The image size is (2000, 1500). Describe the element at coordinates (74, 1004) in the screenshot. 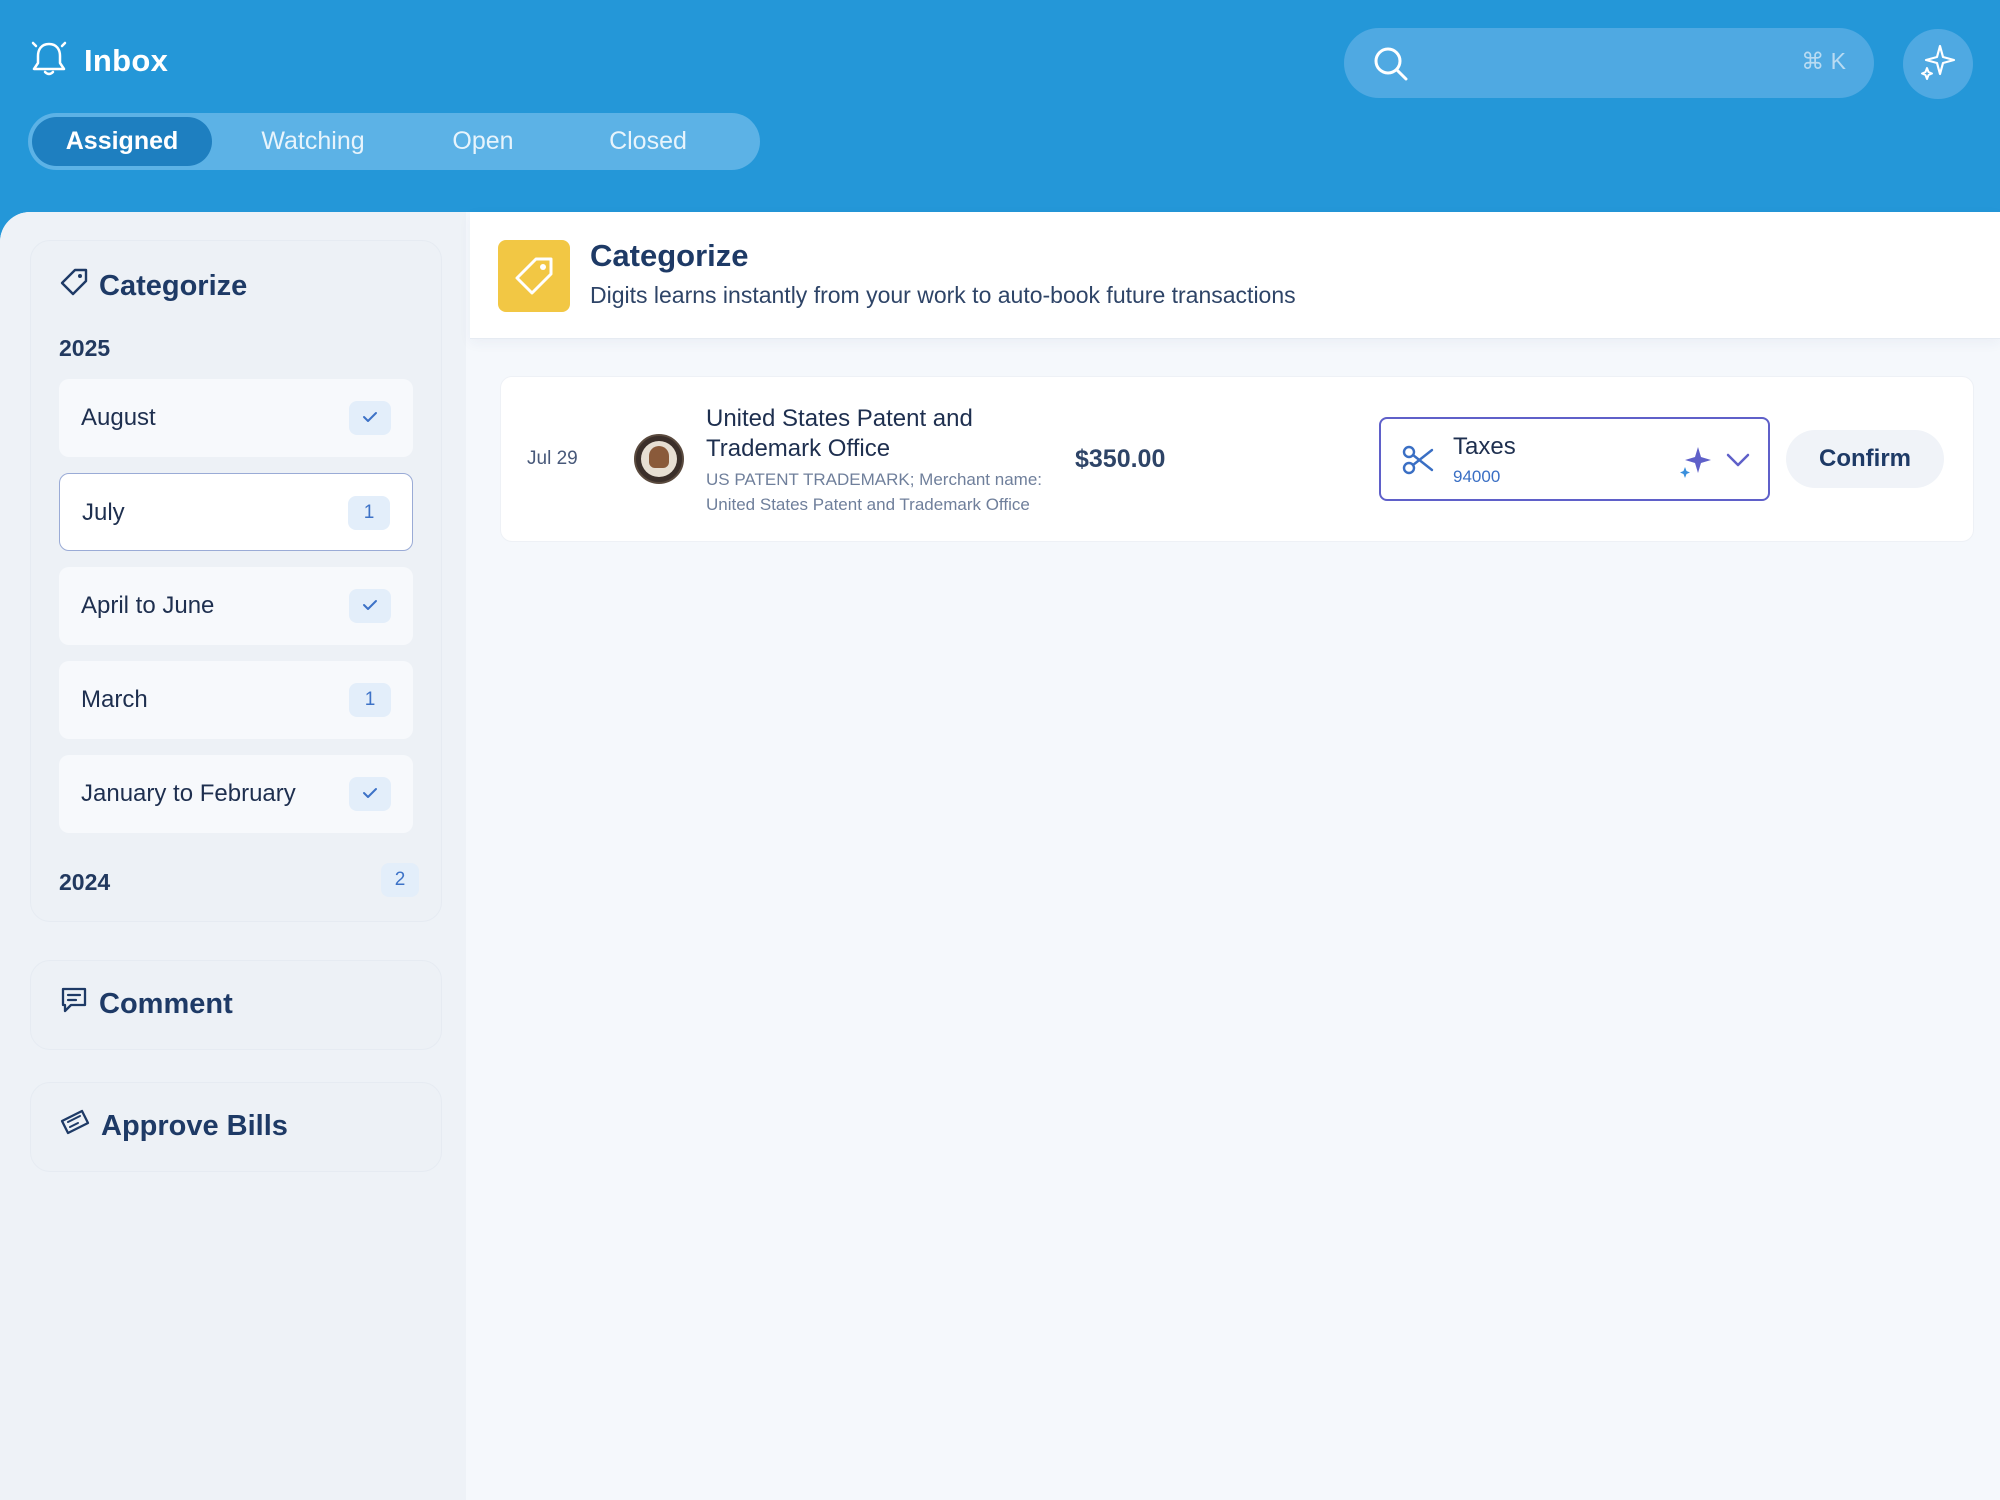

I see `comment-icon` at that location.